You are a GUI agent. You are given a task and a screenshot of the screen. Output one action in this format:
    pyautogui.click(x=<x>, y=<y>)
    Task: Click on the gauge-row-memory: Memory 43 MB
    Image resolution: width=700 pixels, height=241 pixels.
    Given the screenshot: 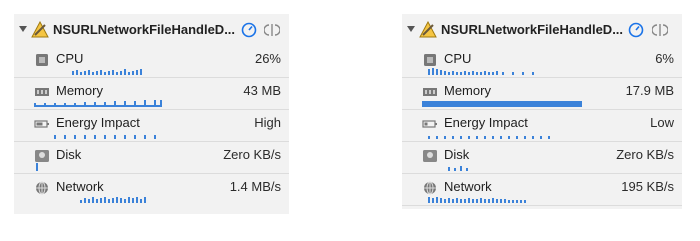 What is the action you would take?
    pyautogui.click(x=151, y=94)
    